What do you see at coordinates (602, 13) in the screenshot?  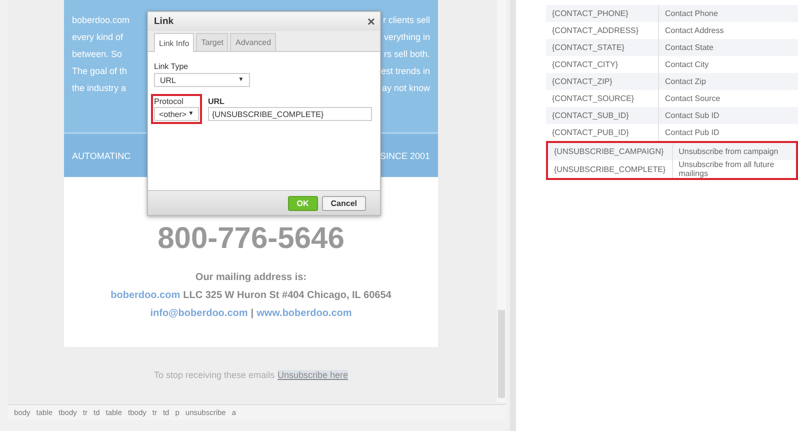 I see `table-cell: {CONTACT_PHONE}` at bounding box center [602, 13].